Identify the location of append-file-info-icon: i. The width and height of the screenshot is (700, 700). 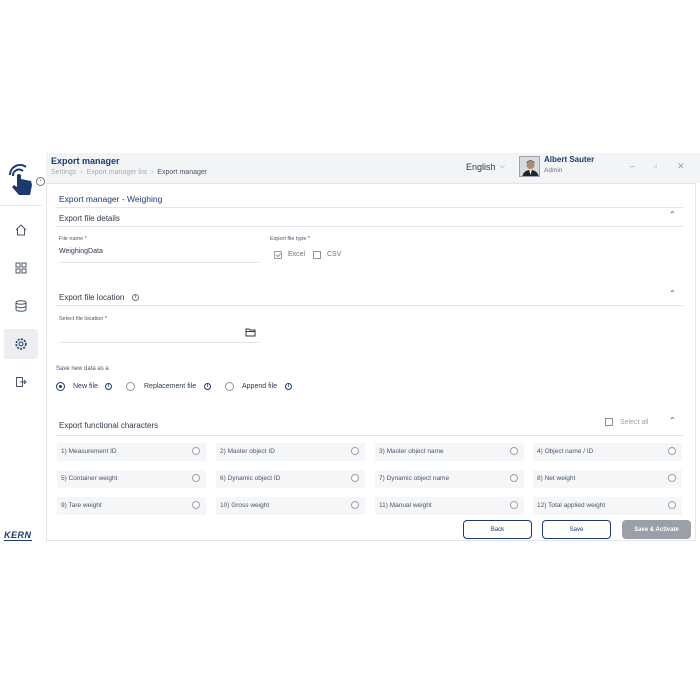
(288, 386).